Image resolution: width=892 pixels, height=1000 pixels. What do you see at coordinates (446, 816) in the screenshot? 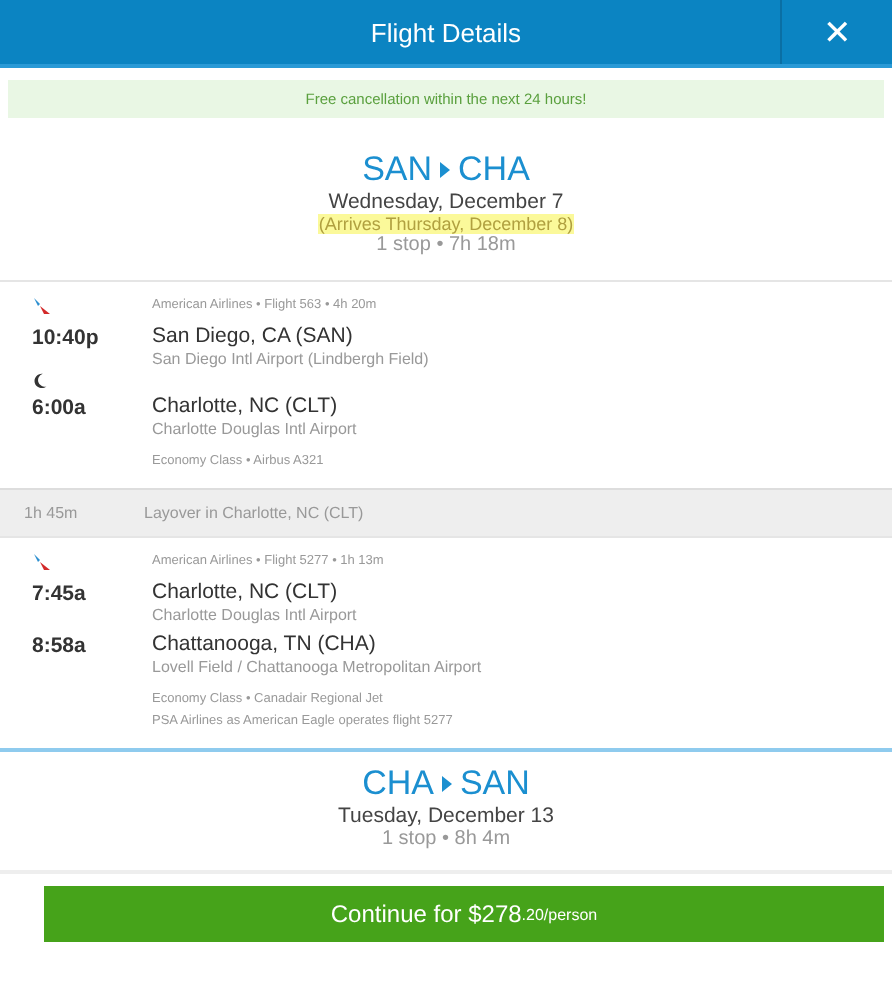
I see `travel-date: Tuesday, December 13` at bounding box center [446, 816].